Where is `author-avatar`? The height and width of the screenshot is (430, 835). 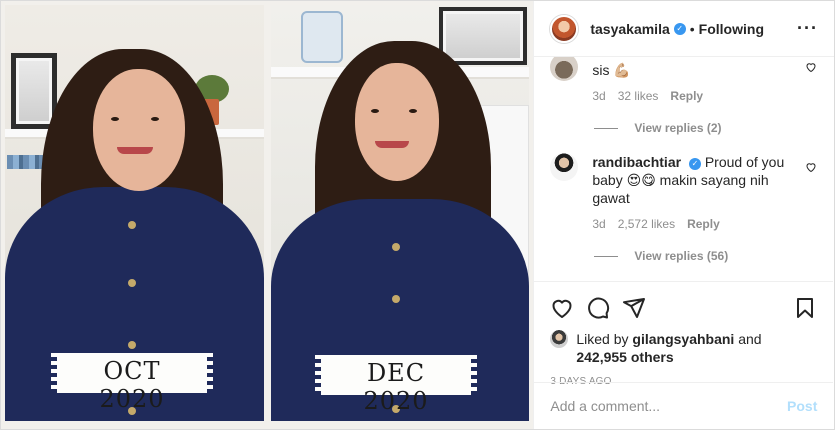
author-avatar is located at coordinates (564, 28).